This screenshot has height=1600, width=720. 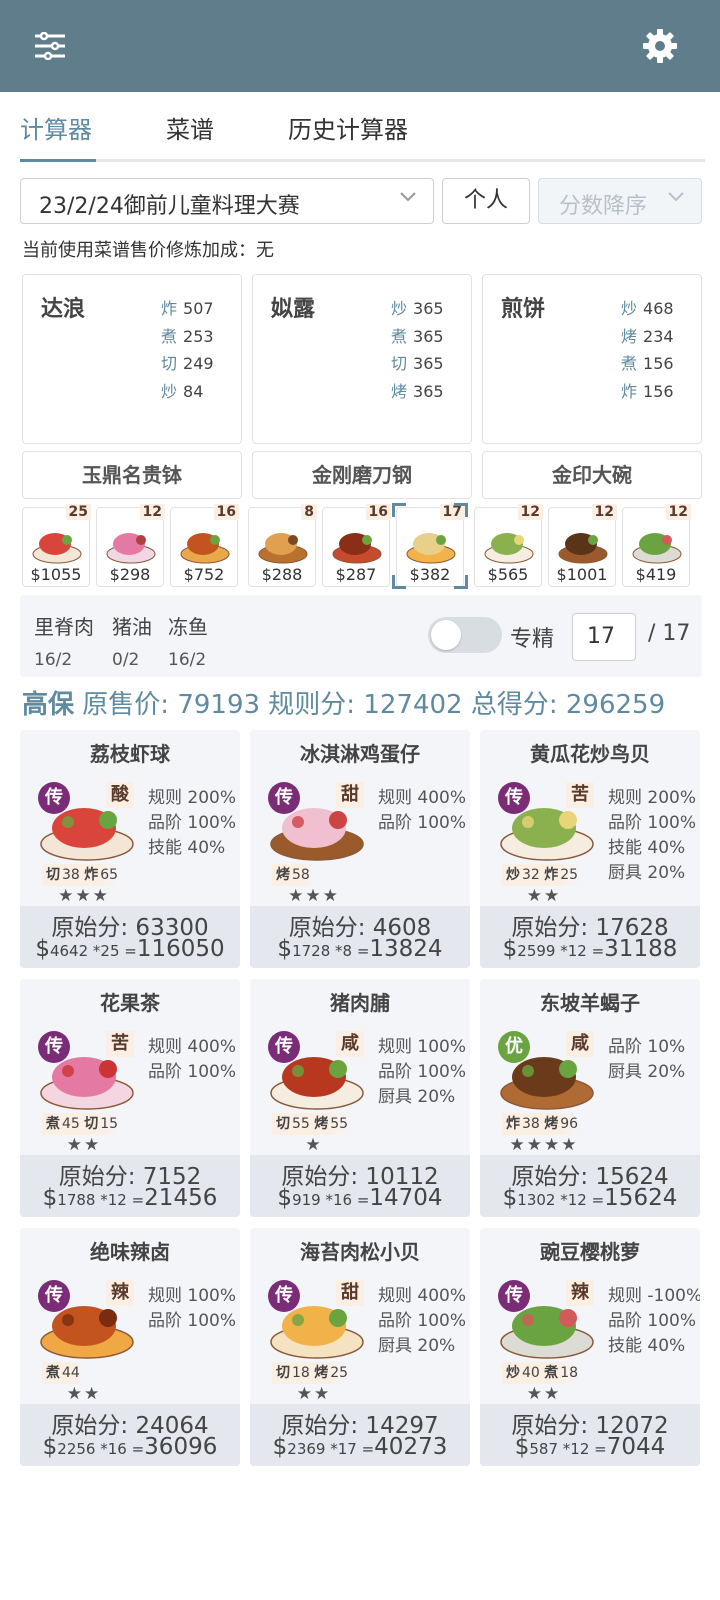 I want to click on score-calc: $919 *16 =14704, so click(x=360, y=1198).